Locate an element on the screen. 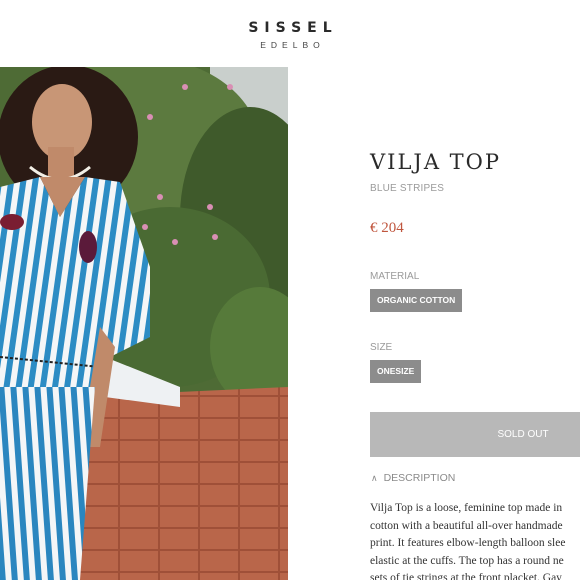  chevron-up-icon: ∧ is located at coordinates (374, 478).